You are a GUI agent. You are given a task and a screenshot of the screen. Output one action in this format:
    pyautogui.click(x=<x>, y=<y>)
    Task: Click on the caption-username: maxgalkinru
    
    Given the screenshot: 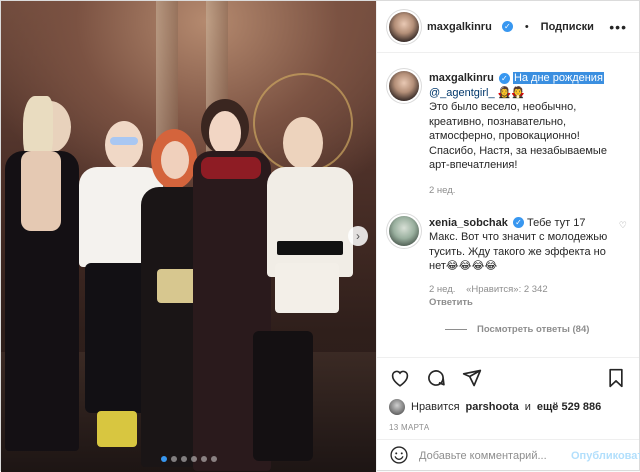 What is the action you would take?
    pyautogui.click(x=461, y=78)
    